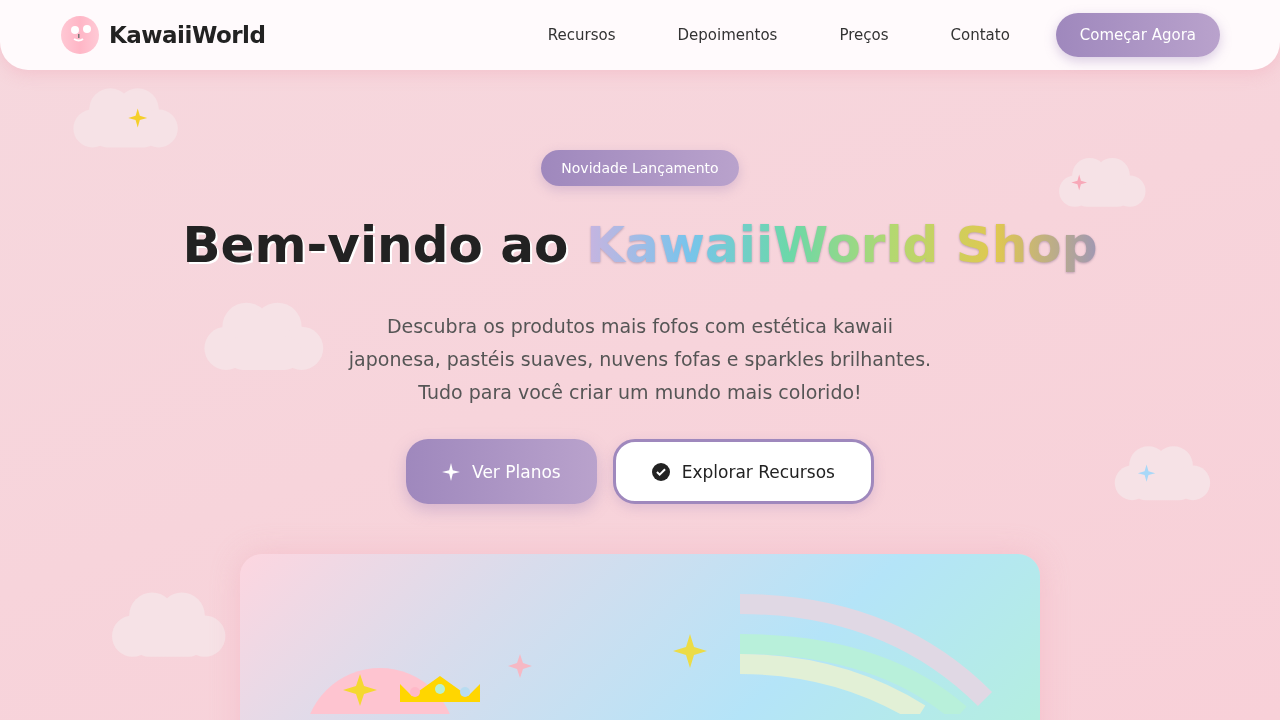 Image resolution: width=1280 pixels, height=720 pixels. Describe the element at coordinates (660, 471) in the screenshot. I see `check-circle-icon` at that location.